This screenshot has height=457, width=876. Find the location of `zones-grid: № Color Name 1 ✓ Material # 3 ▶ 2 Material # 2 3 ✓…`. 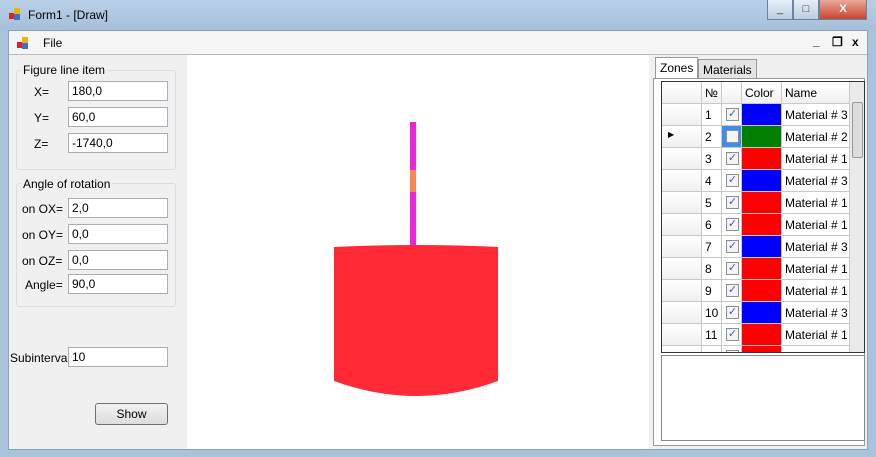

zones-grid: № Color Name 1 ✓ Material # 3 ▶ 2 Material # 2 3 ✓… is located at coordinates (763, 217).